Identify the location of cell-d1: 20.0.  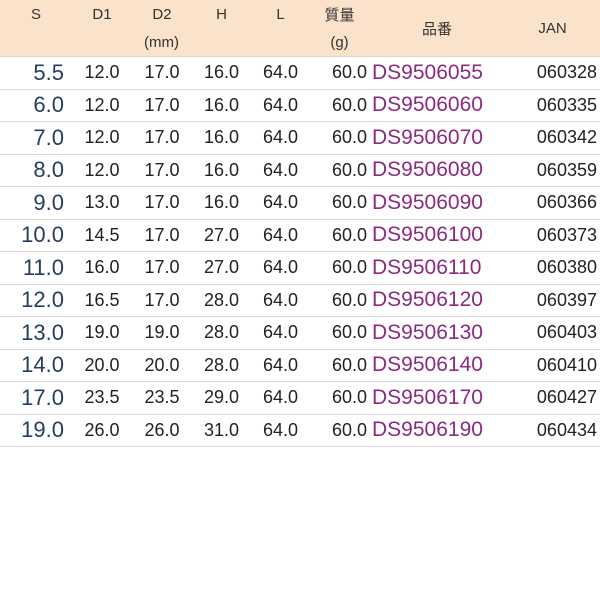
(102, 364).